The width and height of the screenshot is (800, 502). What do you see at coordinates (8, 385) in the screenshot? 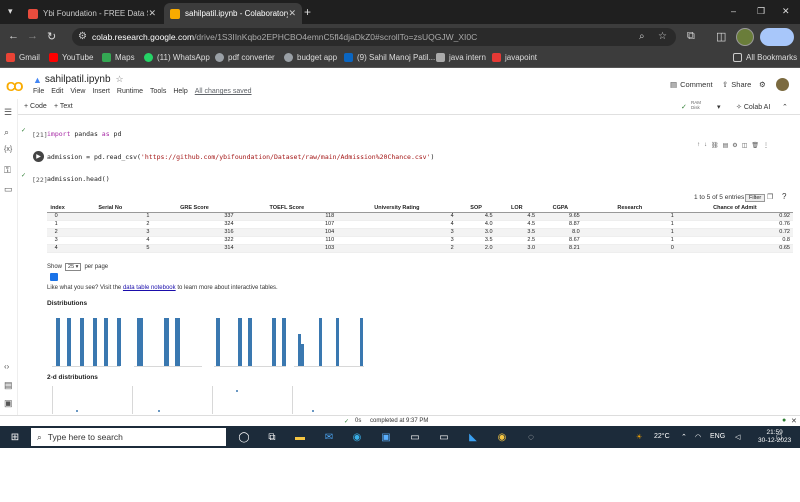
I see `command-palette-icon: ▤` at bounding box center [8, 385].